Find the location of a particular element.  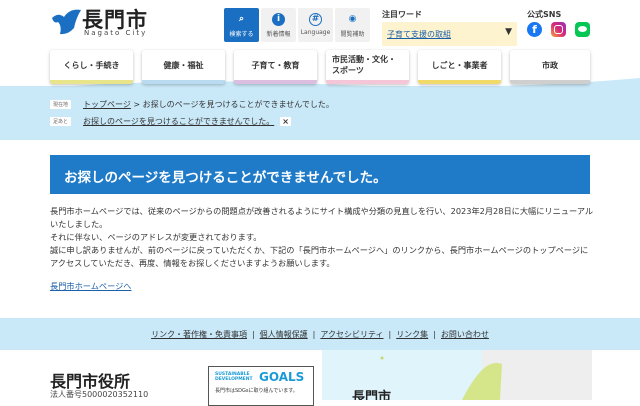

close-icon: × is located at coordinates (285, 121).